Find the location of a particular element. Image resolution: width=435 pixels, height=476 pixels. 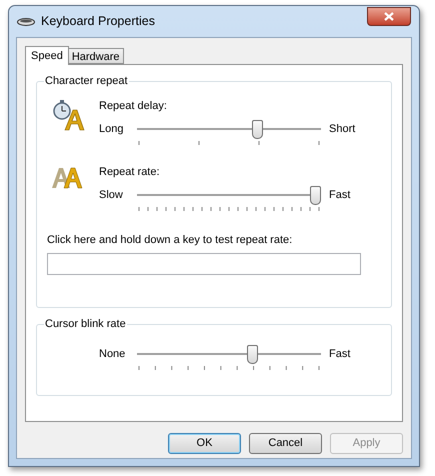

slider-min-label: Long is located at coordinates (111, 129).